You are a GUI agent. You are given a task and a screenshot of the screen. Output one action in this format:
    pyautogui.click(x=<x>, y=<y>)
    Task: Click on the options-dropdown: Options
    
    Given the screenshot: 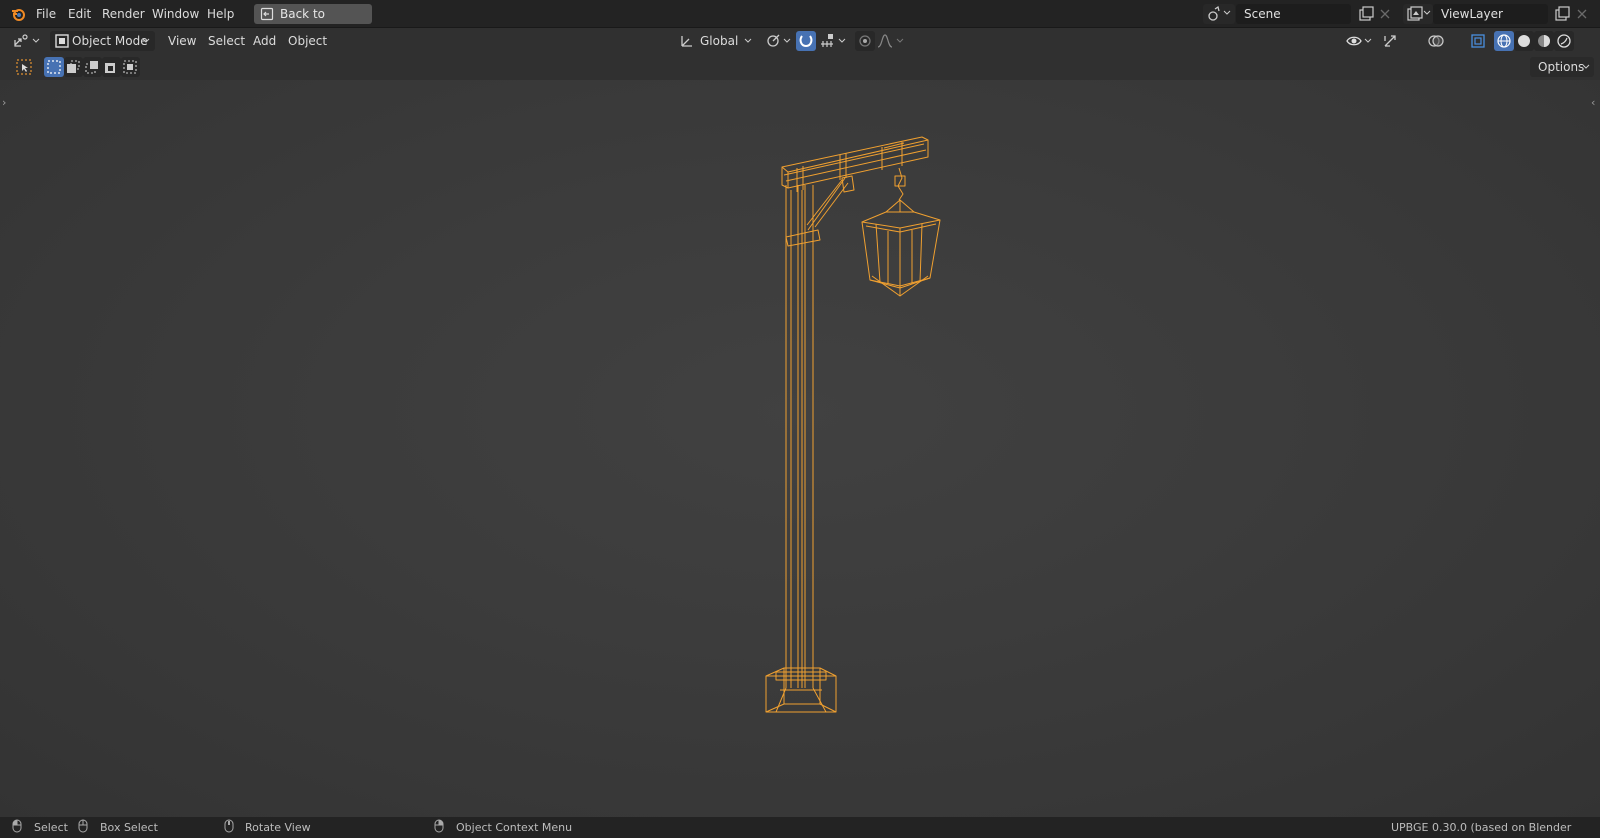 What is the action you would take?
    pyautogui.click(x=1562, y=67)
    